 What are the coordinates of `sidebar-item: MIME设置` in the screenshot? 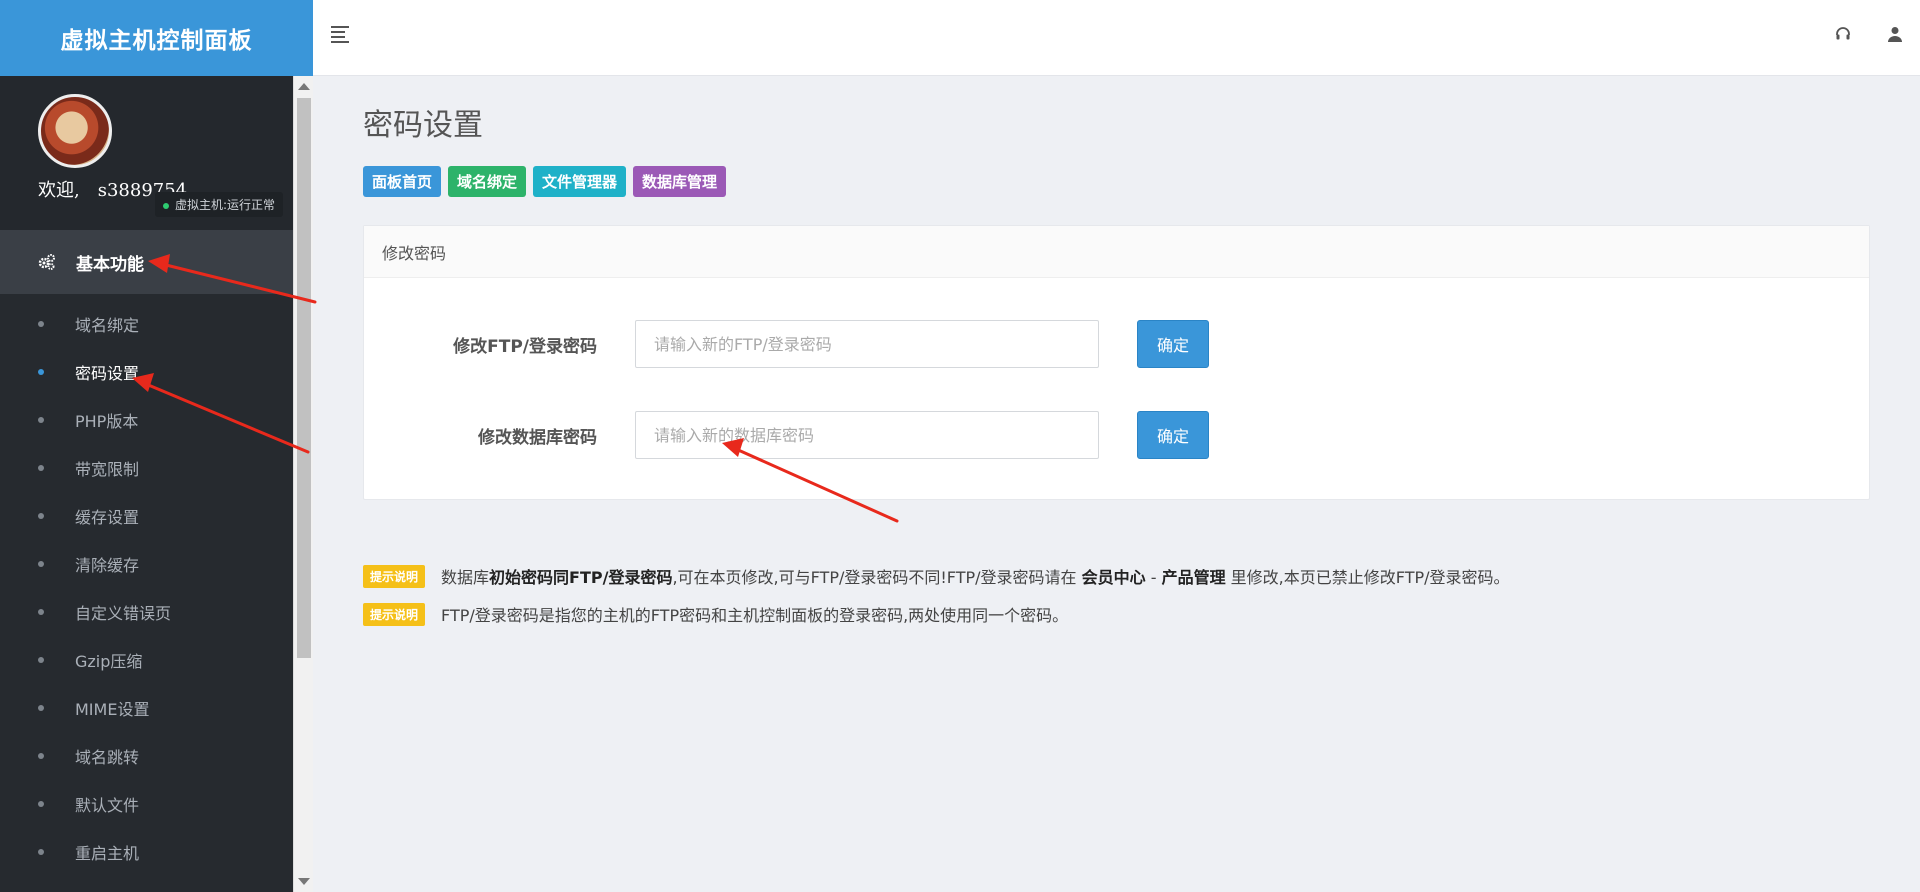 It's located at (146, 708).